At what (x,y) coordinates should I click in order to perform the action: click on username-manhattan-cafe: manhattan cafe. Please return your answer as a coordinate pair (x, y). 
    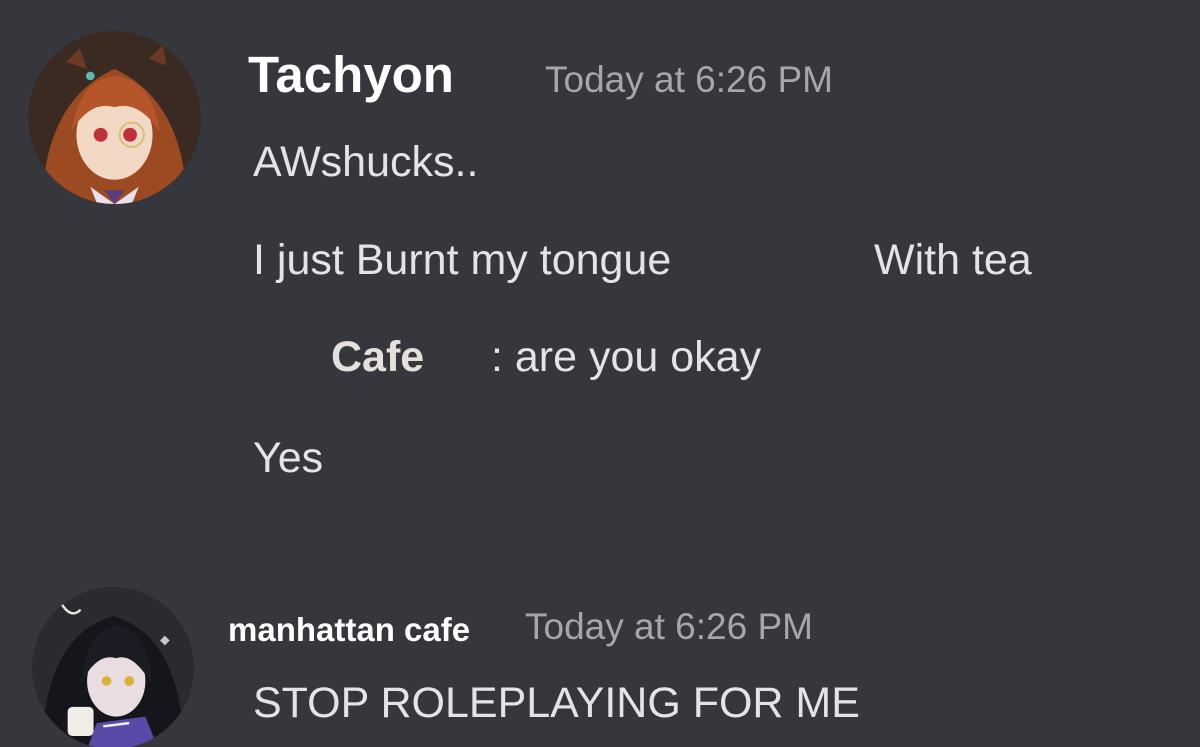
    Looking at the image, I should click on (349, 630).